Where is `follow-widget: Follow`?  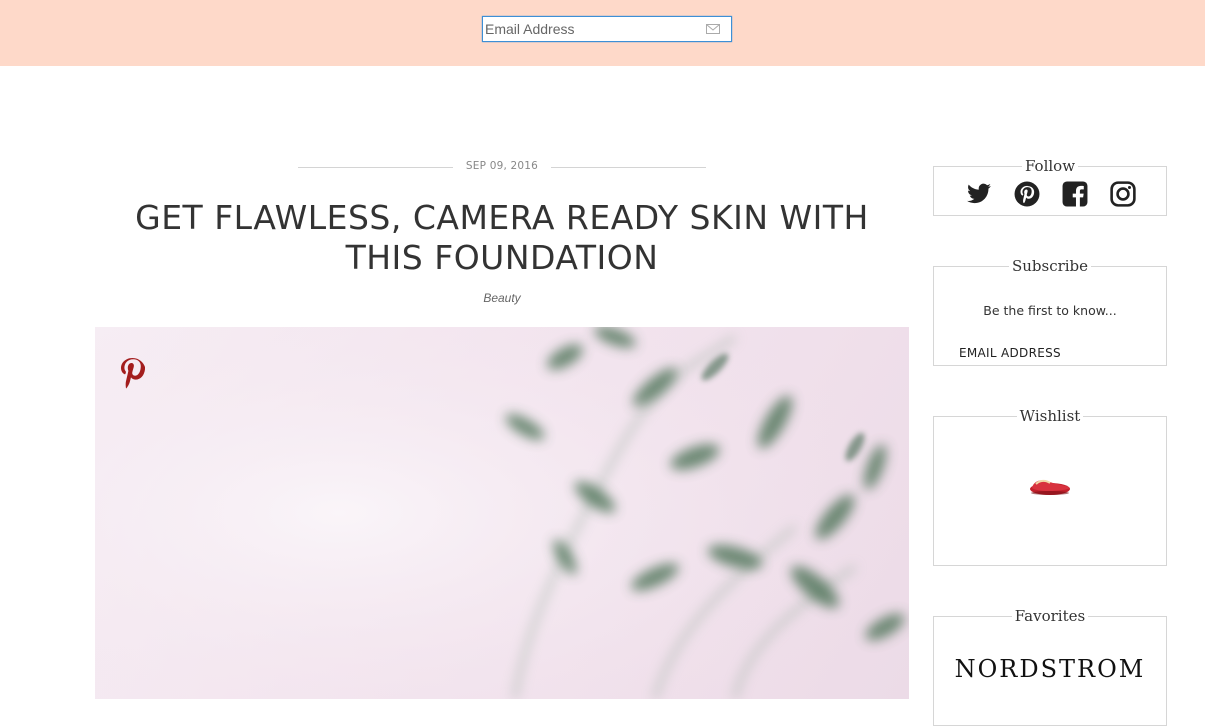 follow-widget: Follow is located at coordinates (1050, 186).